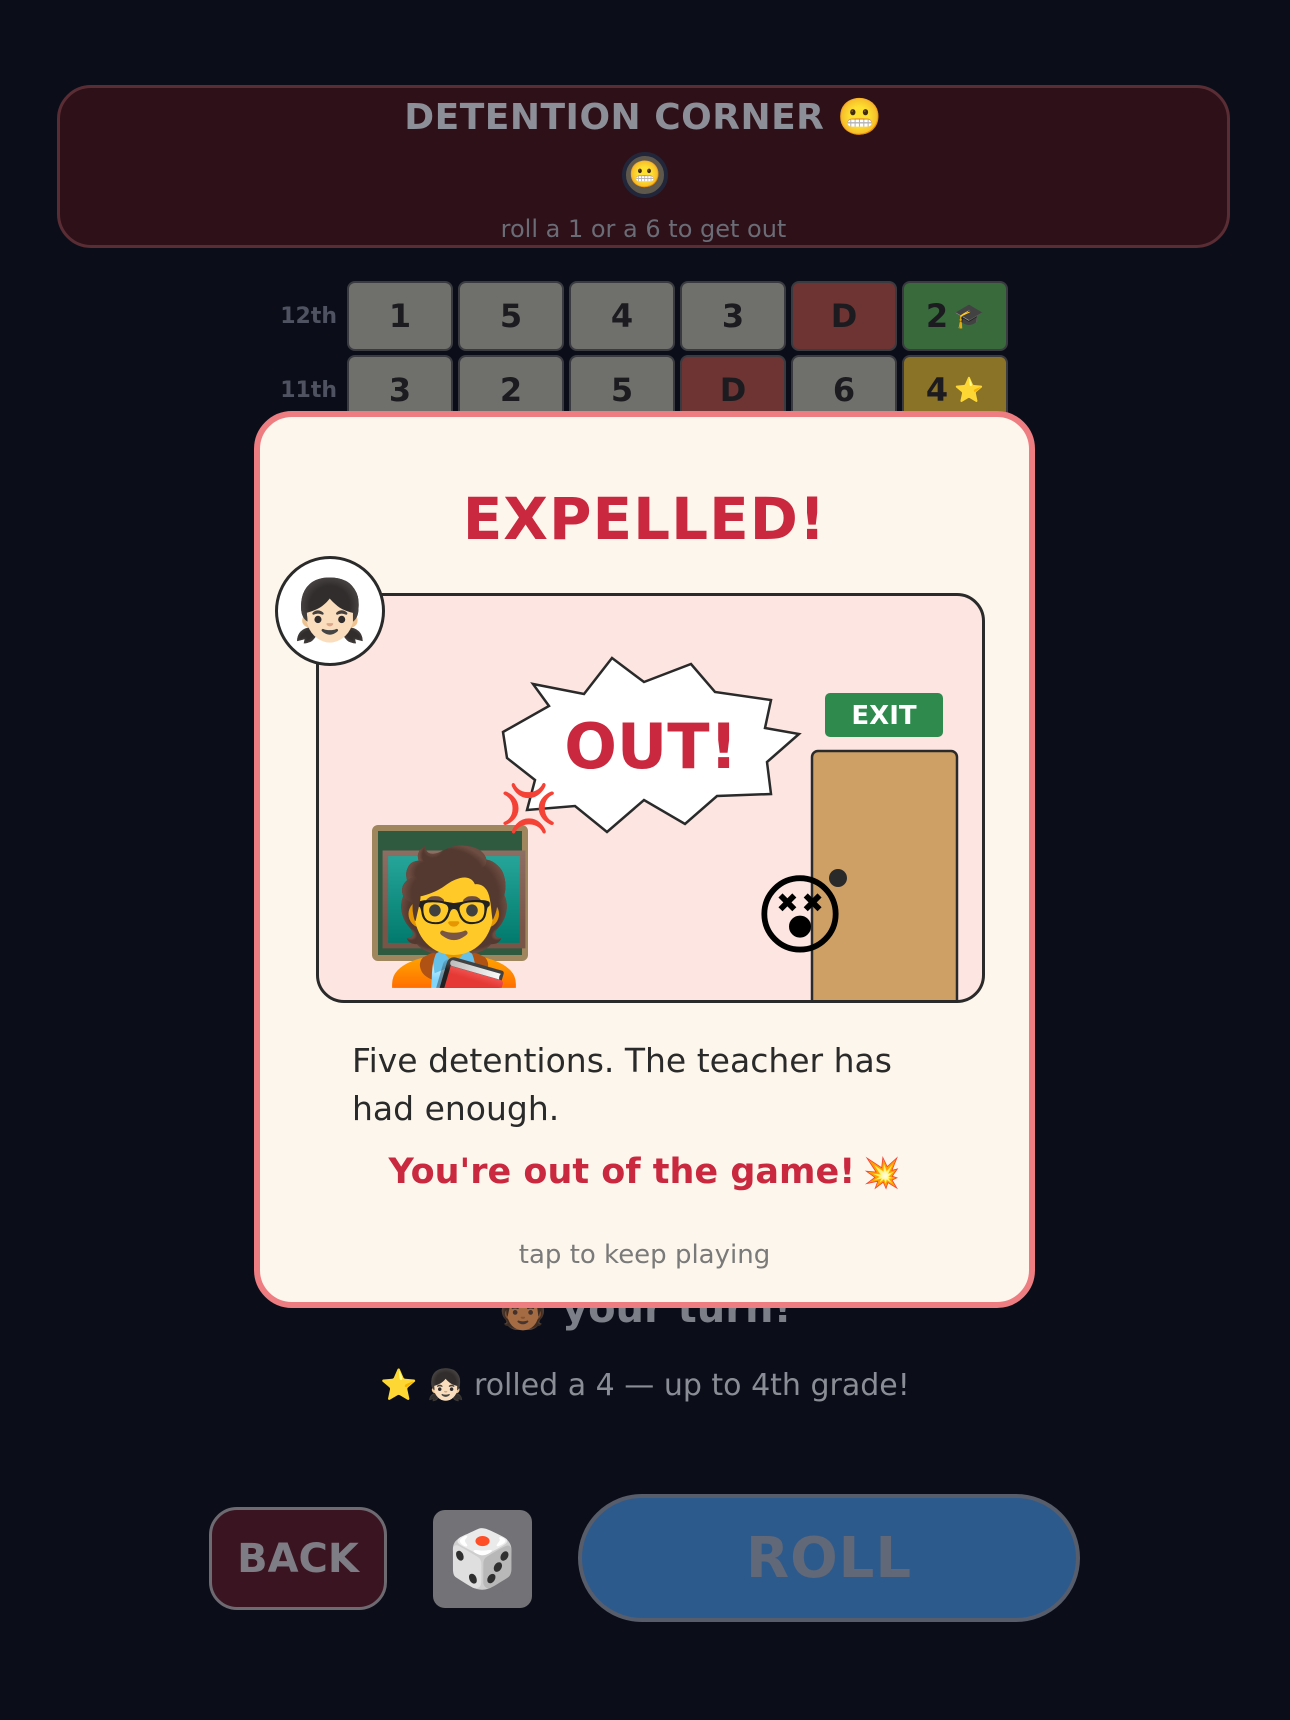  Describe the element at coordinates (298, 1558) in the screenshot. I see `back-button: BACK` at that location.